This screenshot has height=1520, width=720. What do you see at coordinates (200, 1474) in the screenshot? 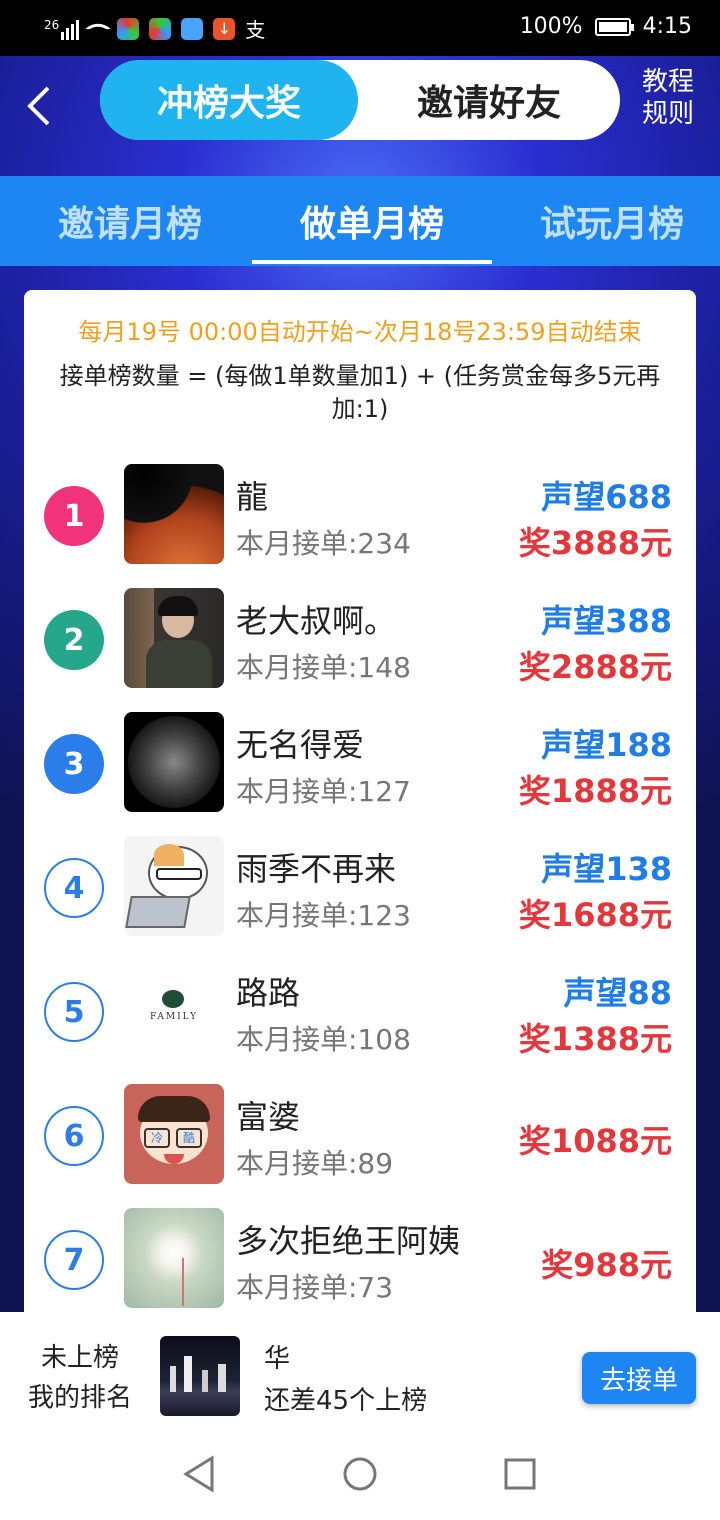
I see `nav-back-icon` at bounding box center [200, 1474].